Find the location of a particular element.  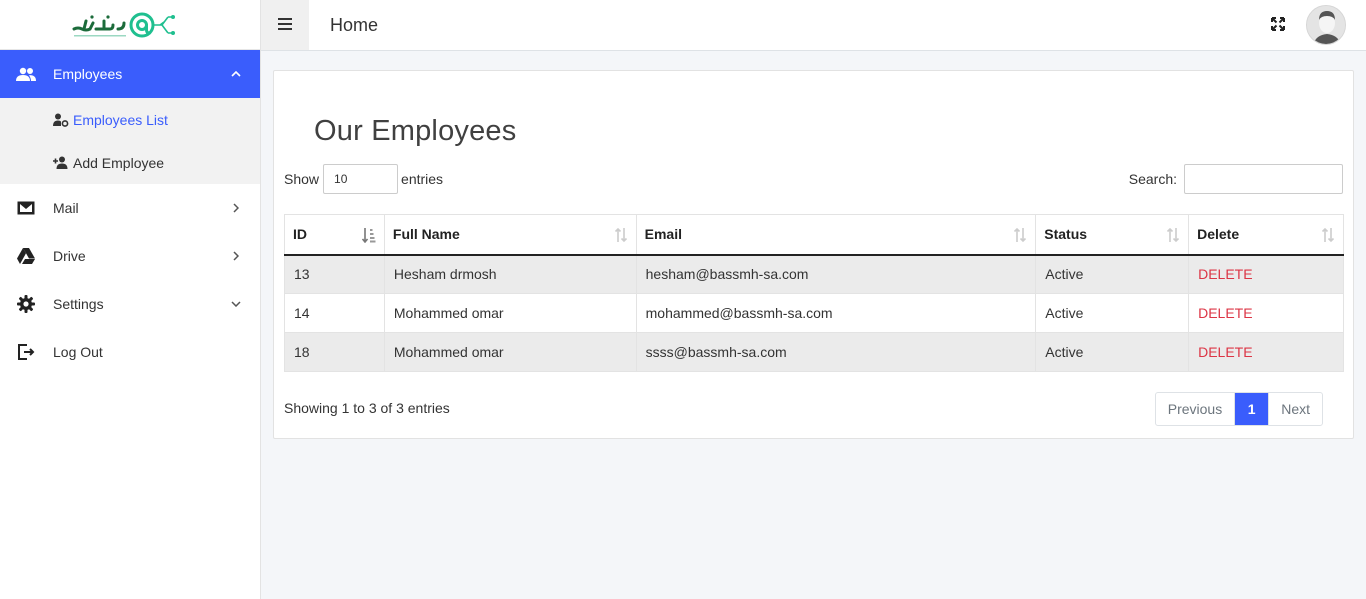

sidebar-item-label: Mail is located at coordinates (66, 208).